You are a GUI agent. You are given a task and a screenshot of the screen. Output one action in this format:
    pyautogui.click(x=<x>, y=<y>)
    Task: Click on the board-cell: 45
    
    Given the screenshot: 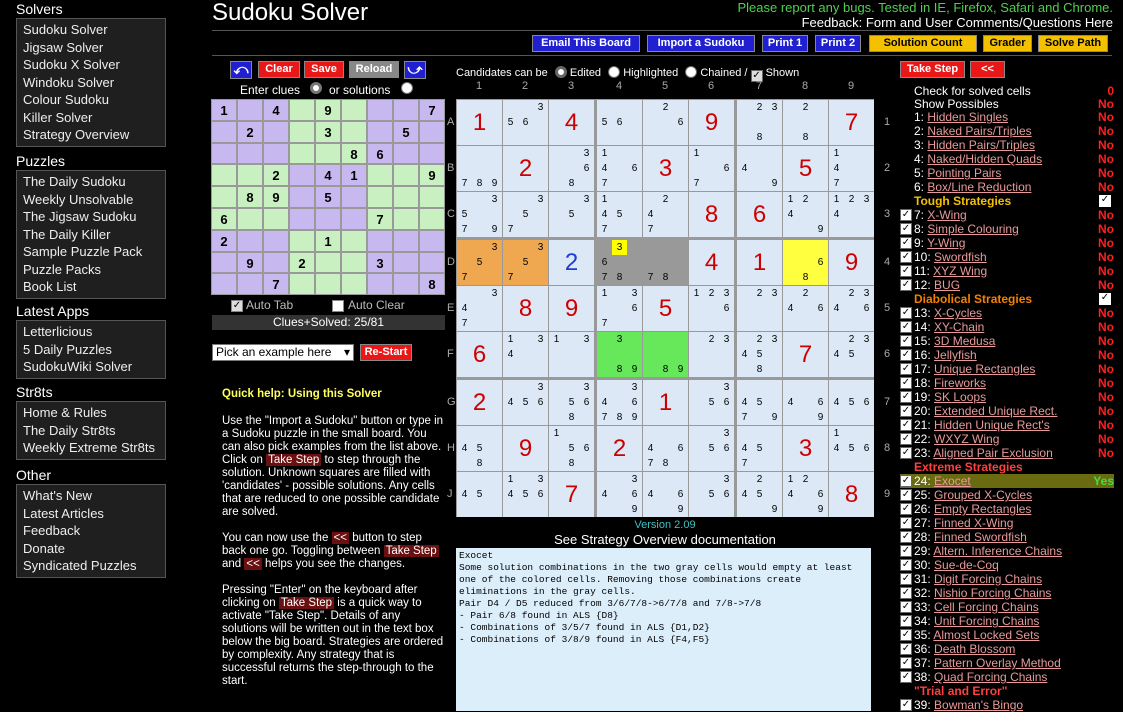 What is the action you would take?
    pyautogui.click(x=479, y=494)
    